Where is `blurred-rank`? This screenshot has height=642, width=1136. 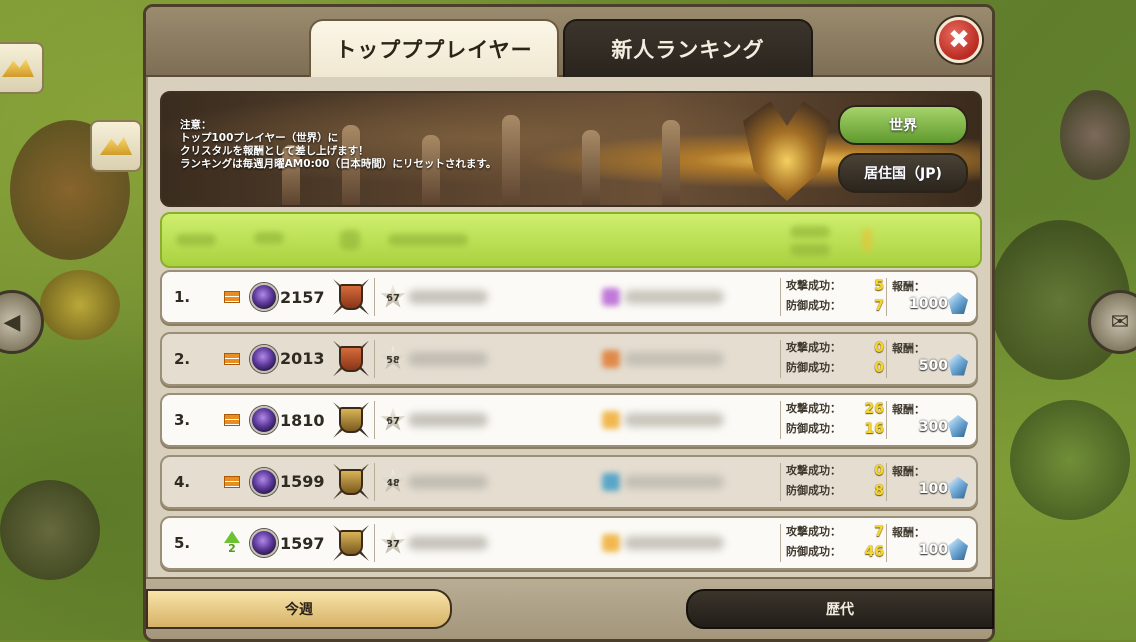
blurred-rank is located at coordinates (196, 240).